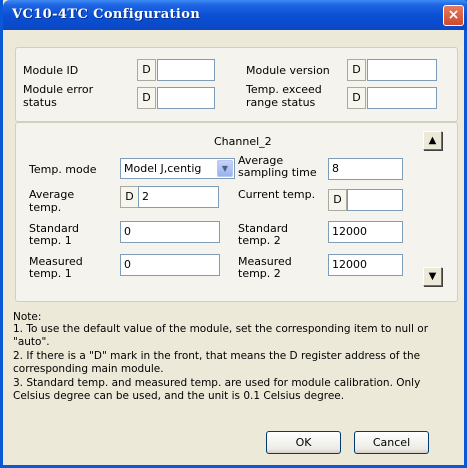 The width and height of the screenshot is (467, 468). What do you see at coordinates (51, 70) in the screenshot?
I see `module-id-label: Module ID` at bounding box center [51, 70].